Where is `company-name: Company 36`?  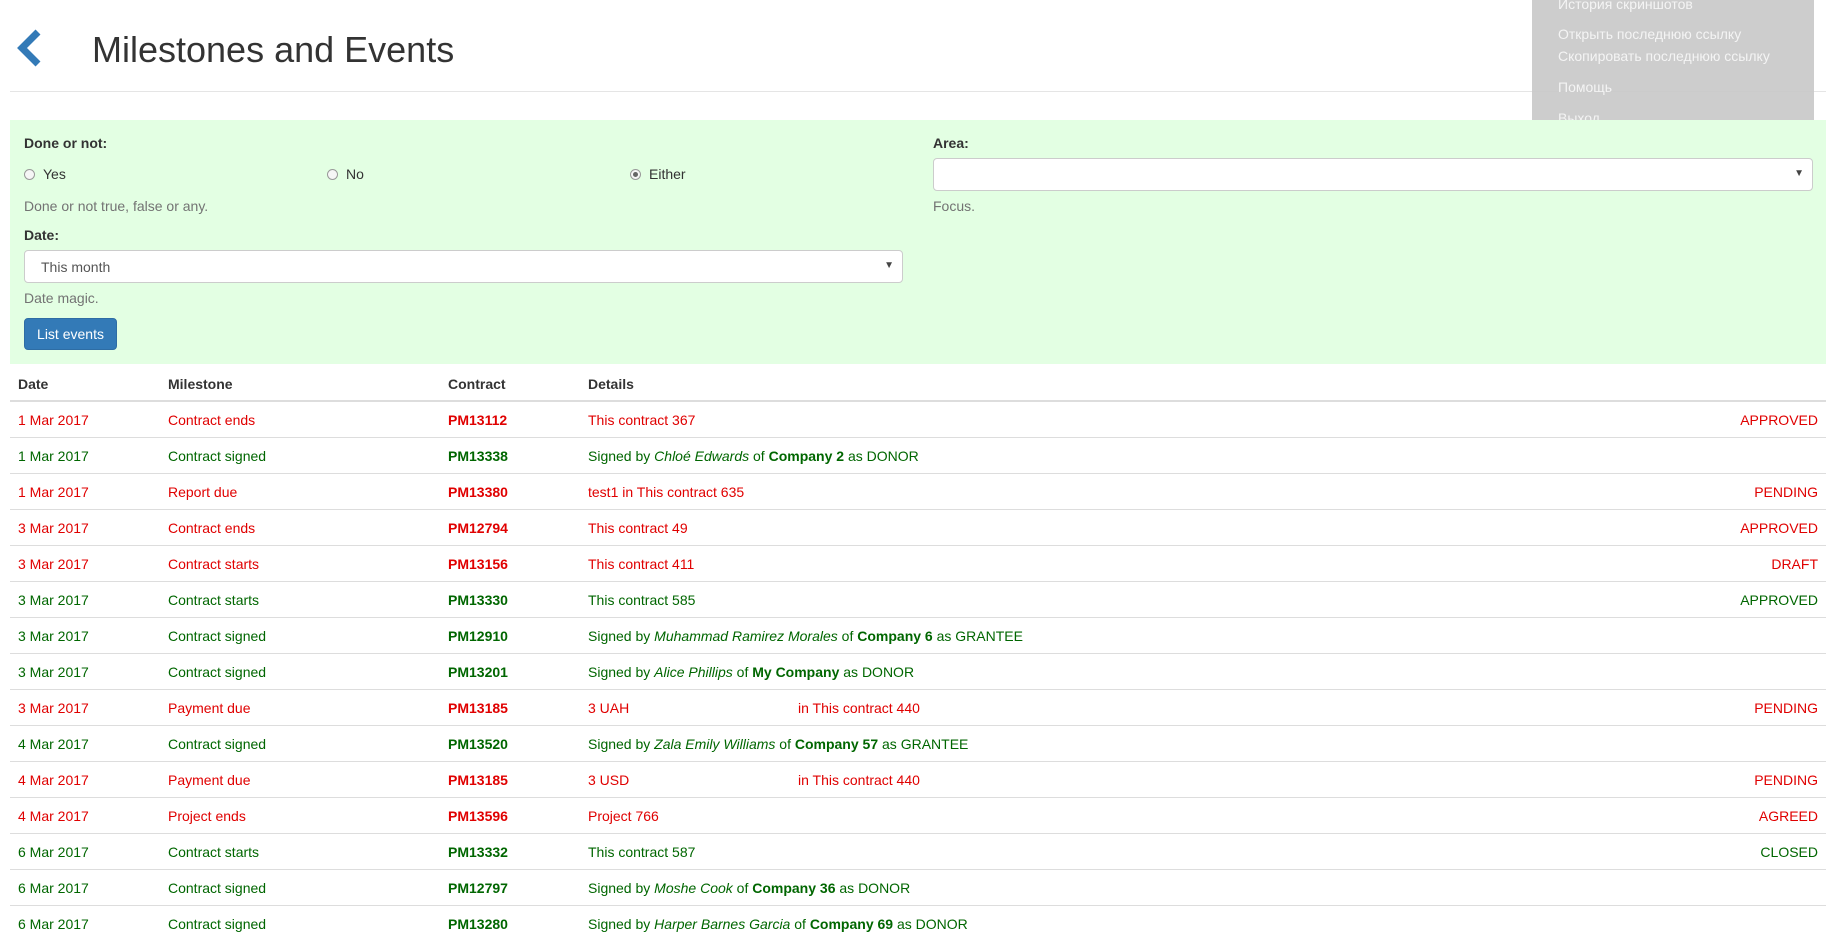
company-name: Company 36 is located at coordinates (793, 888).